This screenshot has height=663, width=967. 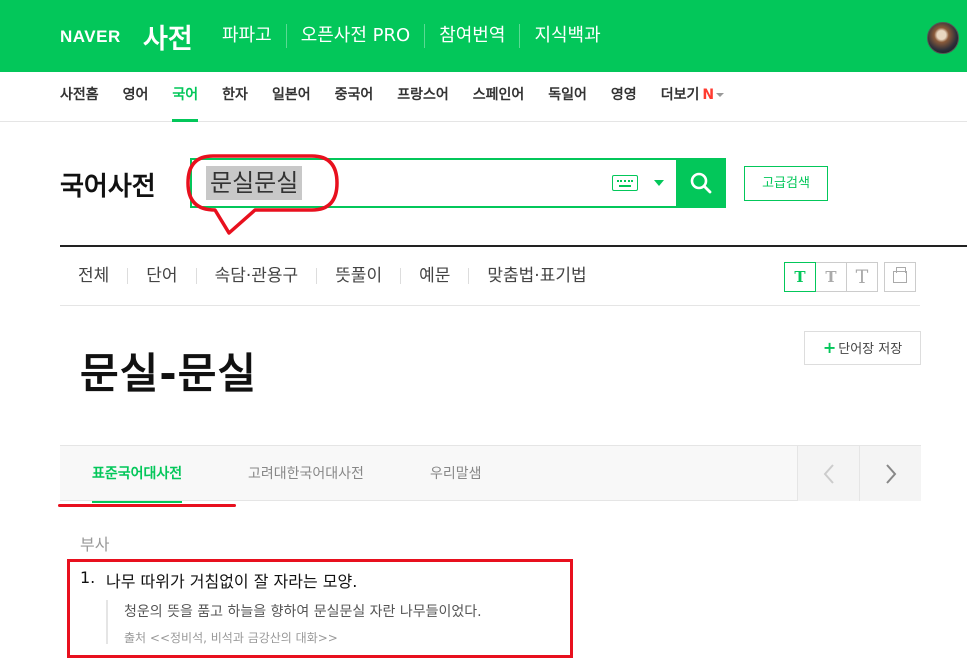 I want to click on font-size-medium-button: T, so click(x=831, y=277).